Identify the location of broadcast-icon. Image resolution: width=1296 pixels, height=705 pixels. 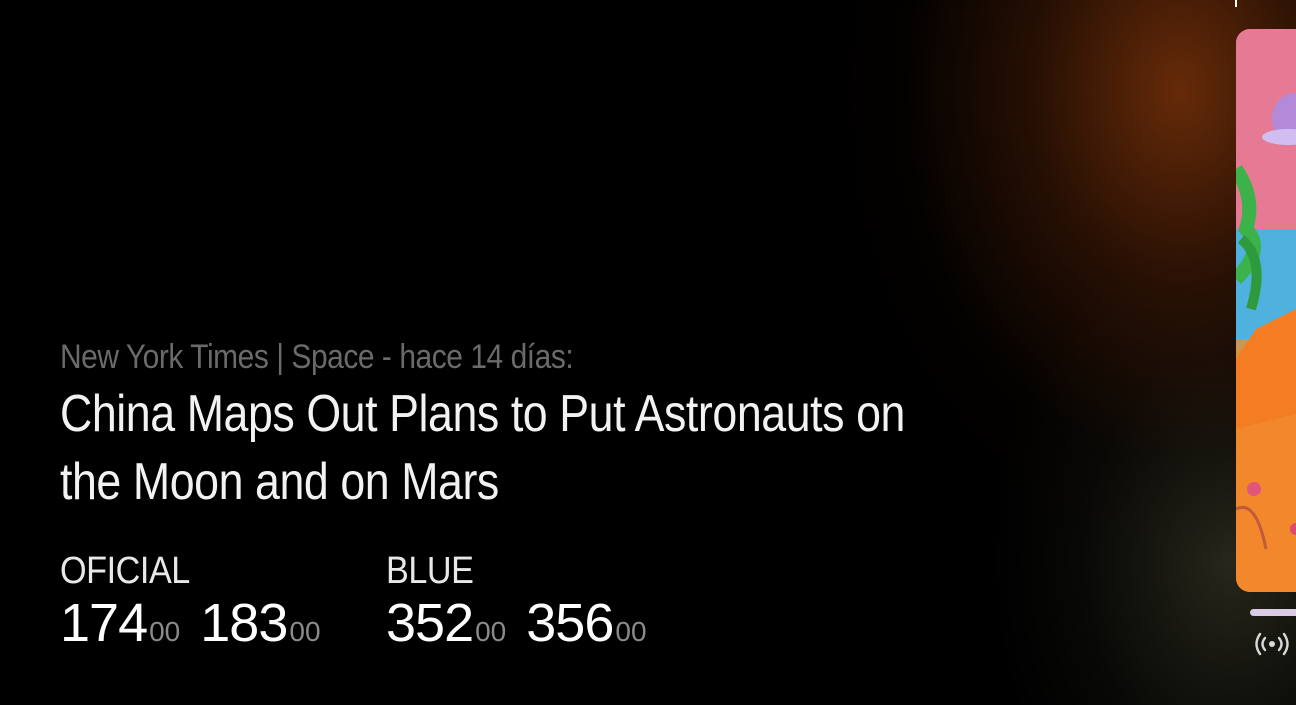
(1272, 644).